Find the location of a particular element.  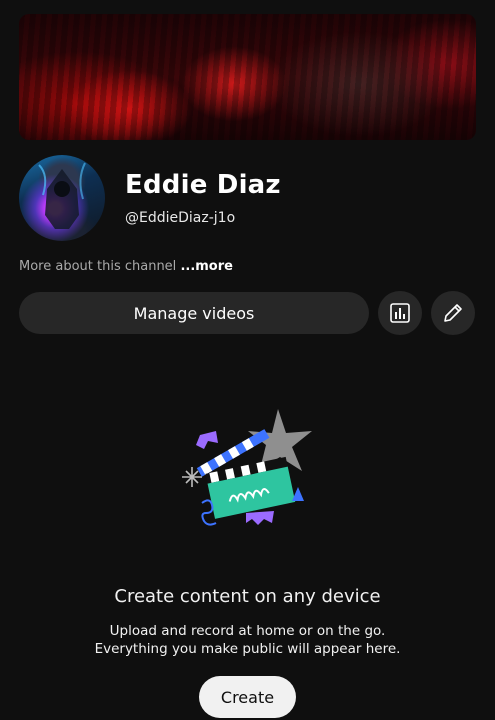

manage-videos-label: Manage videos is located at coordinates (194, 313).